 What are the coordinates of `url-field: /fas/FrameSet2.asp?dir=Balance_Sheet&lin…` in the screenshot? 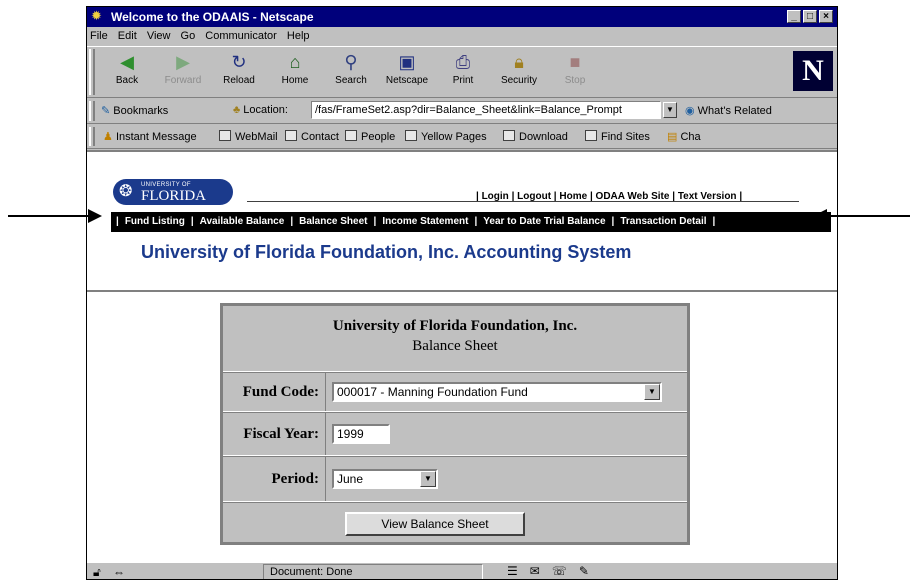 It's located at (486, 110).